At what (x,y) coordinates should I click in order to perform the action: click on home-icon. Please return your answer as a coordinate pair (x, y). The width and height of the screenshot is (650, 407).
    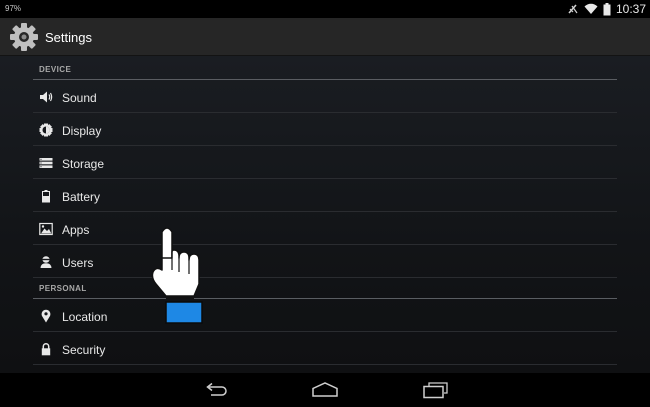
    Looking at the image, I should click on (325, 390).